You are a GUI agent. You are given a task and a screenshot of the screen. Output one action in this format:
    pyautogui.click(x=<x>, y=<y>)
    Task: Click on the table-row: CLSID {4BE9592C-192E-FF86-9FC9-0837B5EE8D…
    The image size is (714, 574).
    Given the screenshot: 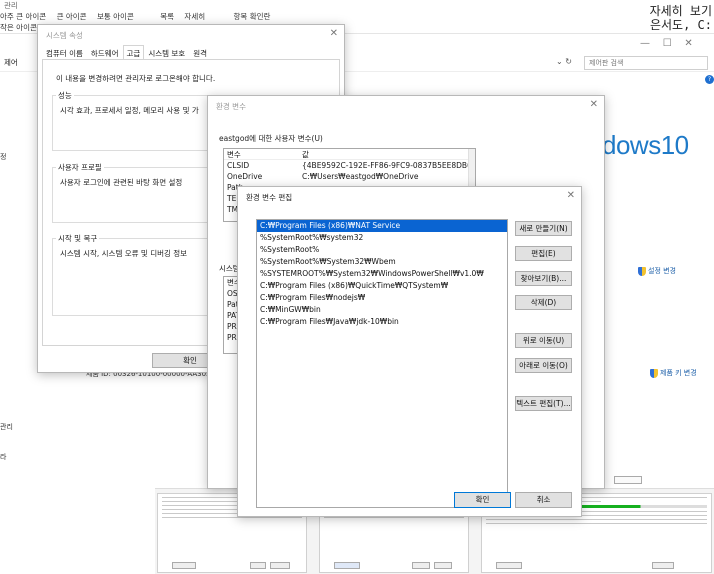 What is the action you would take?
    pyautogui.click(x=349, y=165)
    